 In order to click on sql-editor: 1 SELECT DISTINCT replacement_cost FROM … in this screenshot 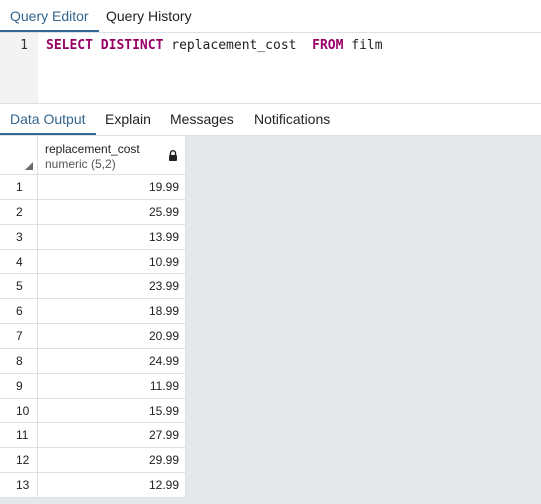, I will do `click(270, 68)`.